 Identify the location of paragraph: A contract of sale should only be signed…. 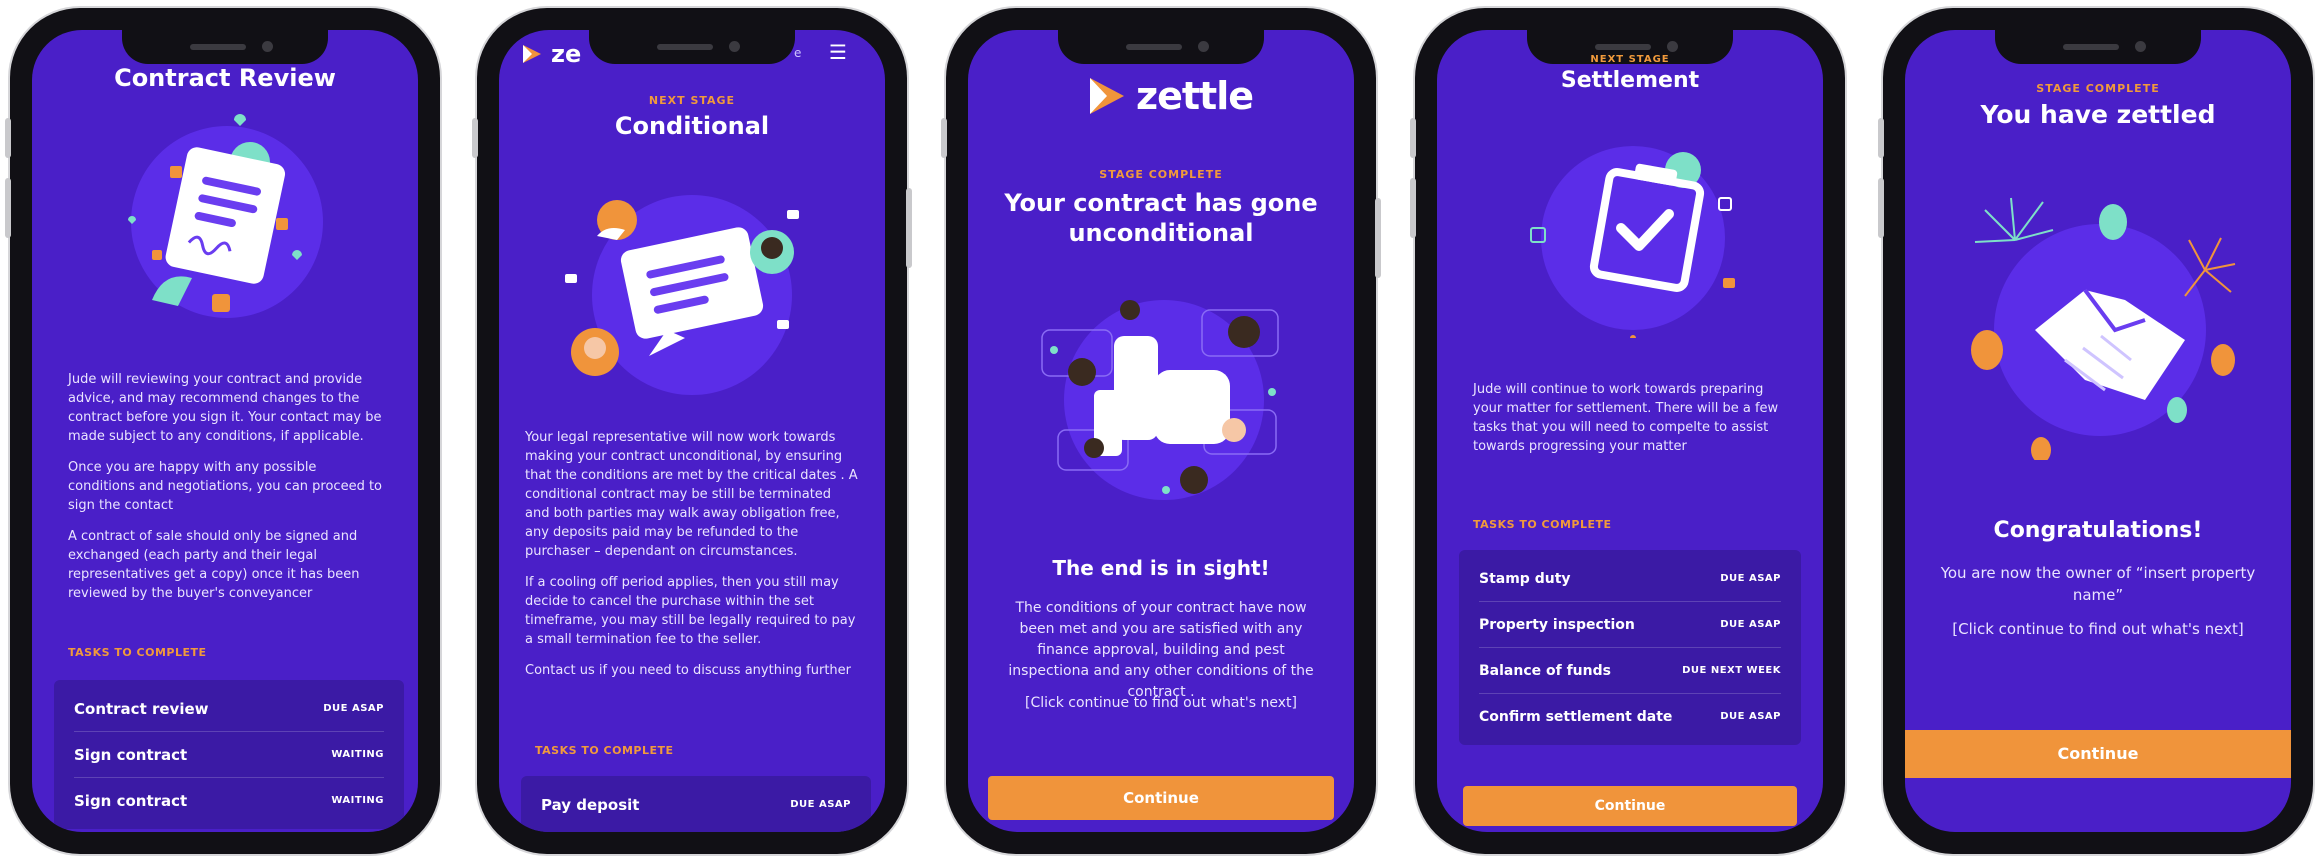
(214, 565).